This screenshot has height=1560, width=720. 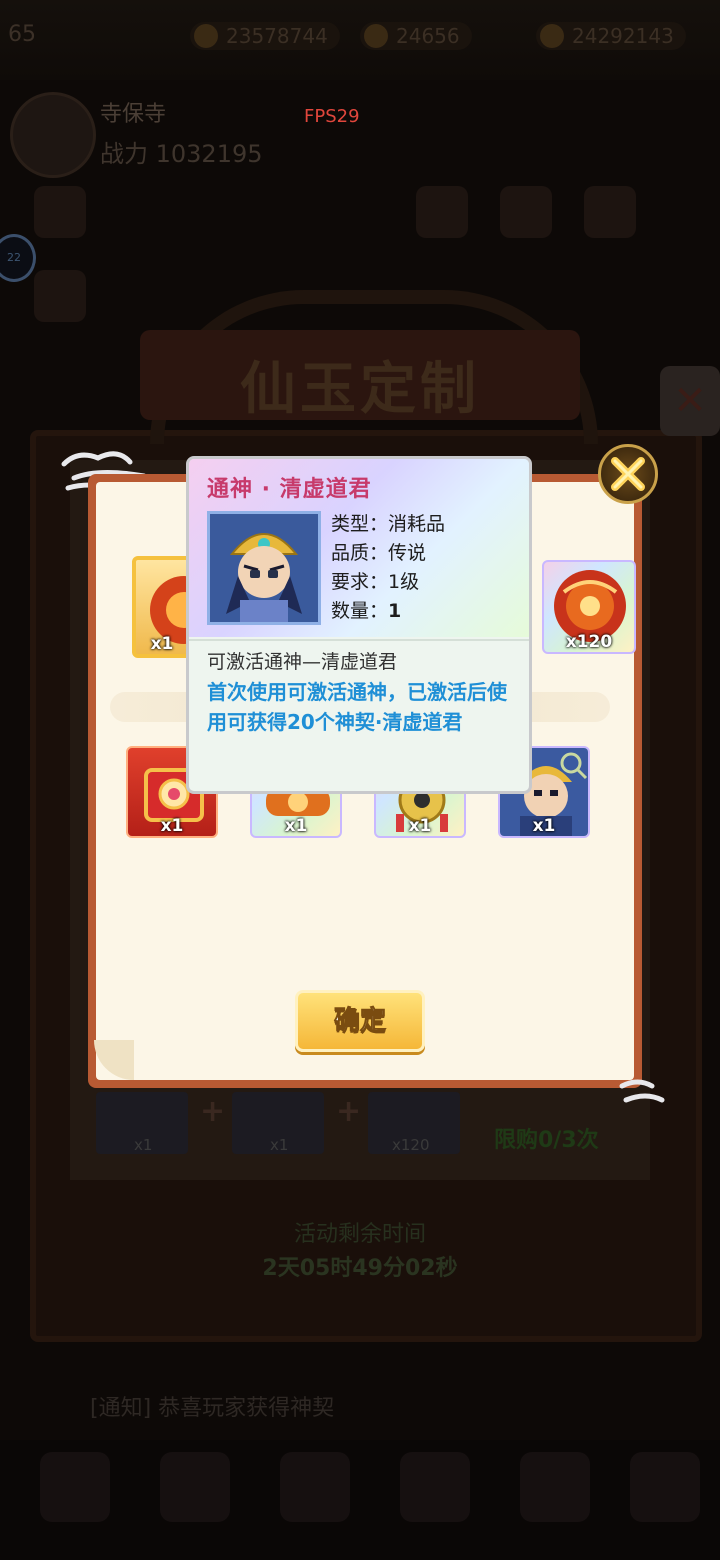 What do you see at coordinates (359, 640) in the screenshot?
I see `tooltip-divider` at bounding box center [359, 640].